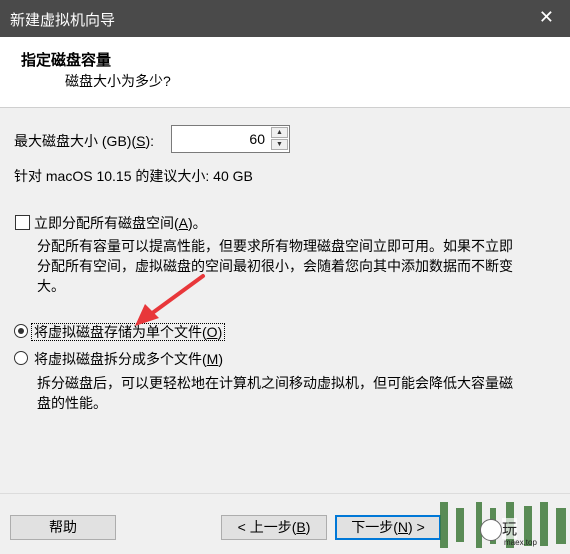  What do you see at coordinates (120, 223) in the screenshot?
I see `allocate-label: 立即分配所有磁盘空间(A)。` at bounding box center [120, 223].